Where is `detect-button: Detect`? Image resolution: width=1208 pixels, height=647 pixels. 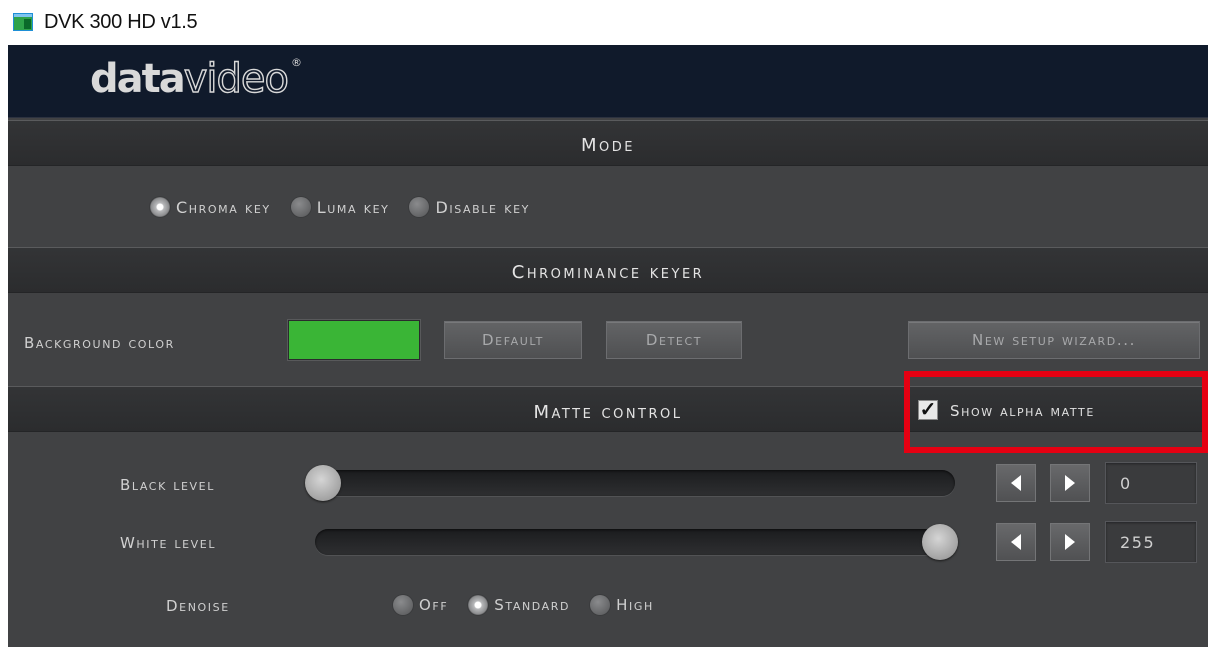 detect-button: Detect is located at coordinates (674, 340).